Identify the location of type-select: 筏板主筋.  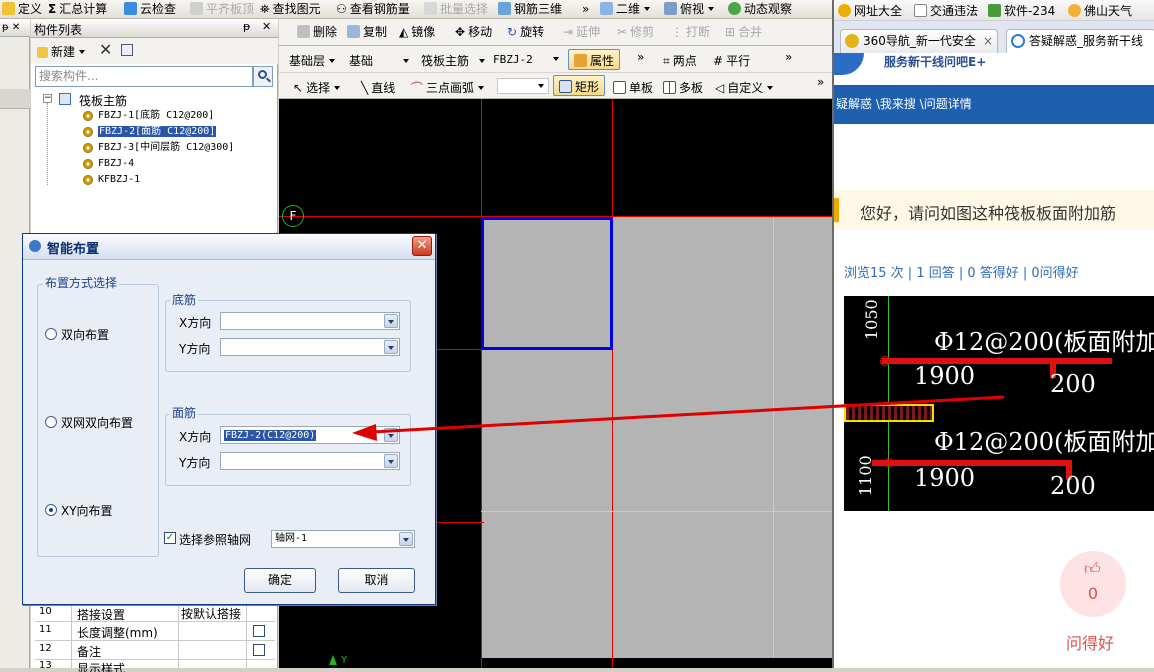
(453, 60).